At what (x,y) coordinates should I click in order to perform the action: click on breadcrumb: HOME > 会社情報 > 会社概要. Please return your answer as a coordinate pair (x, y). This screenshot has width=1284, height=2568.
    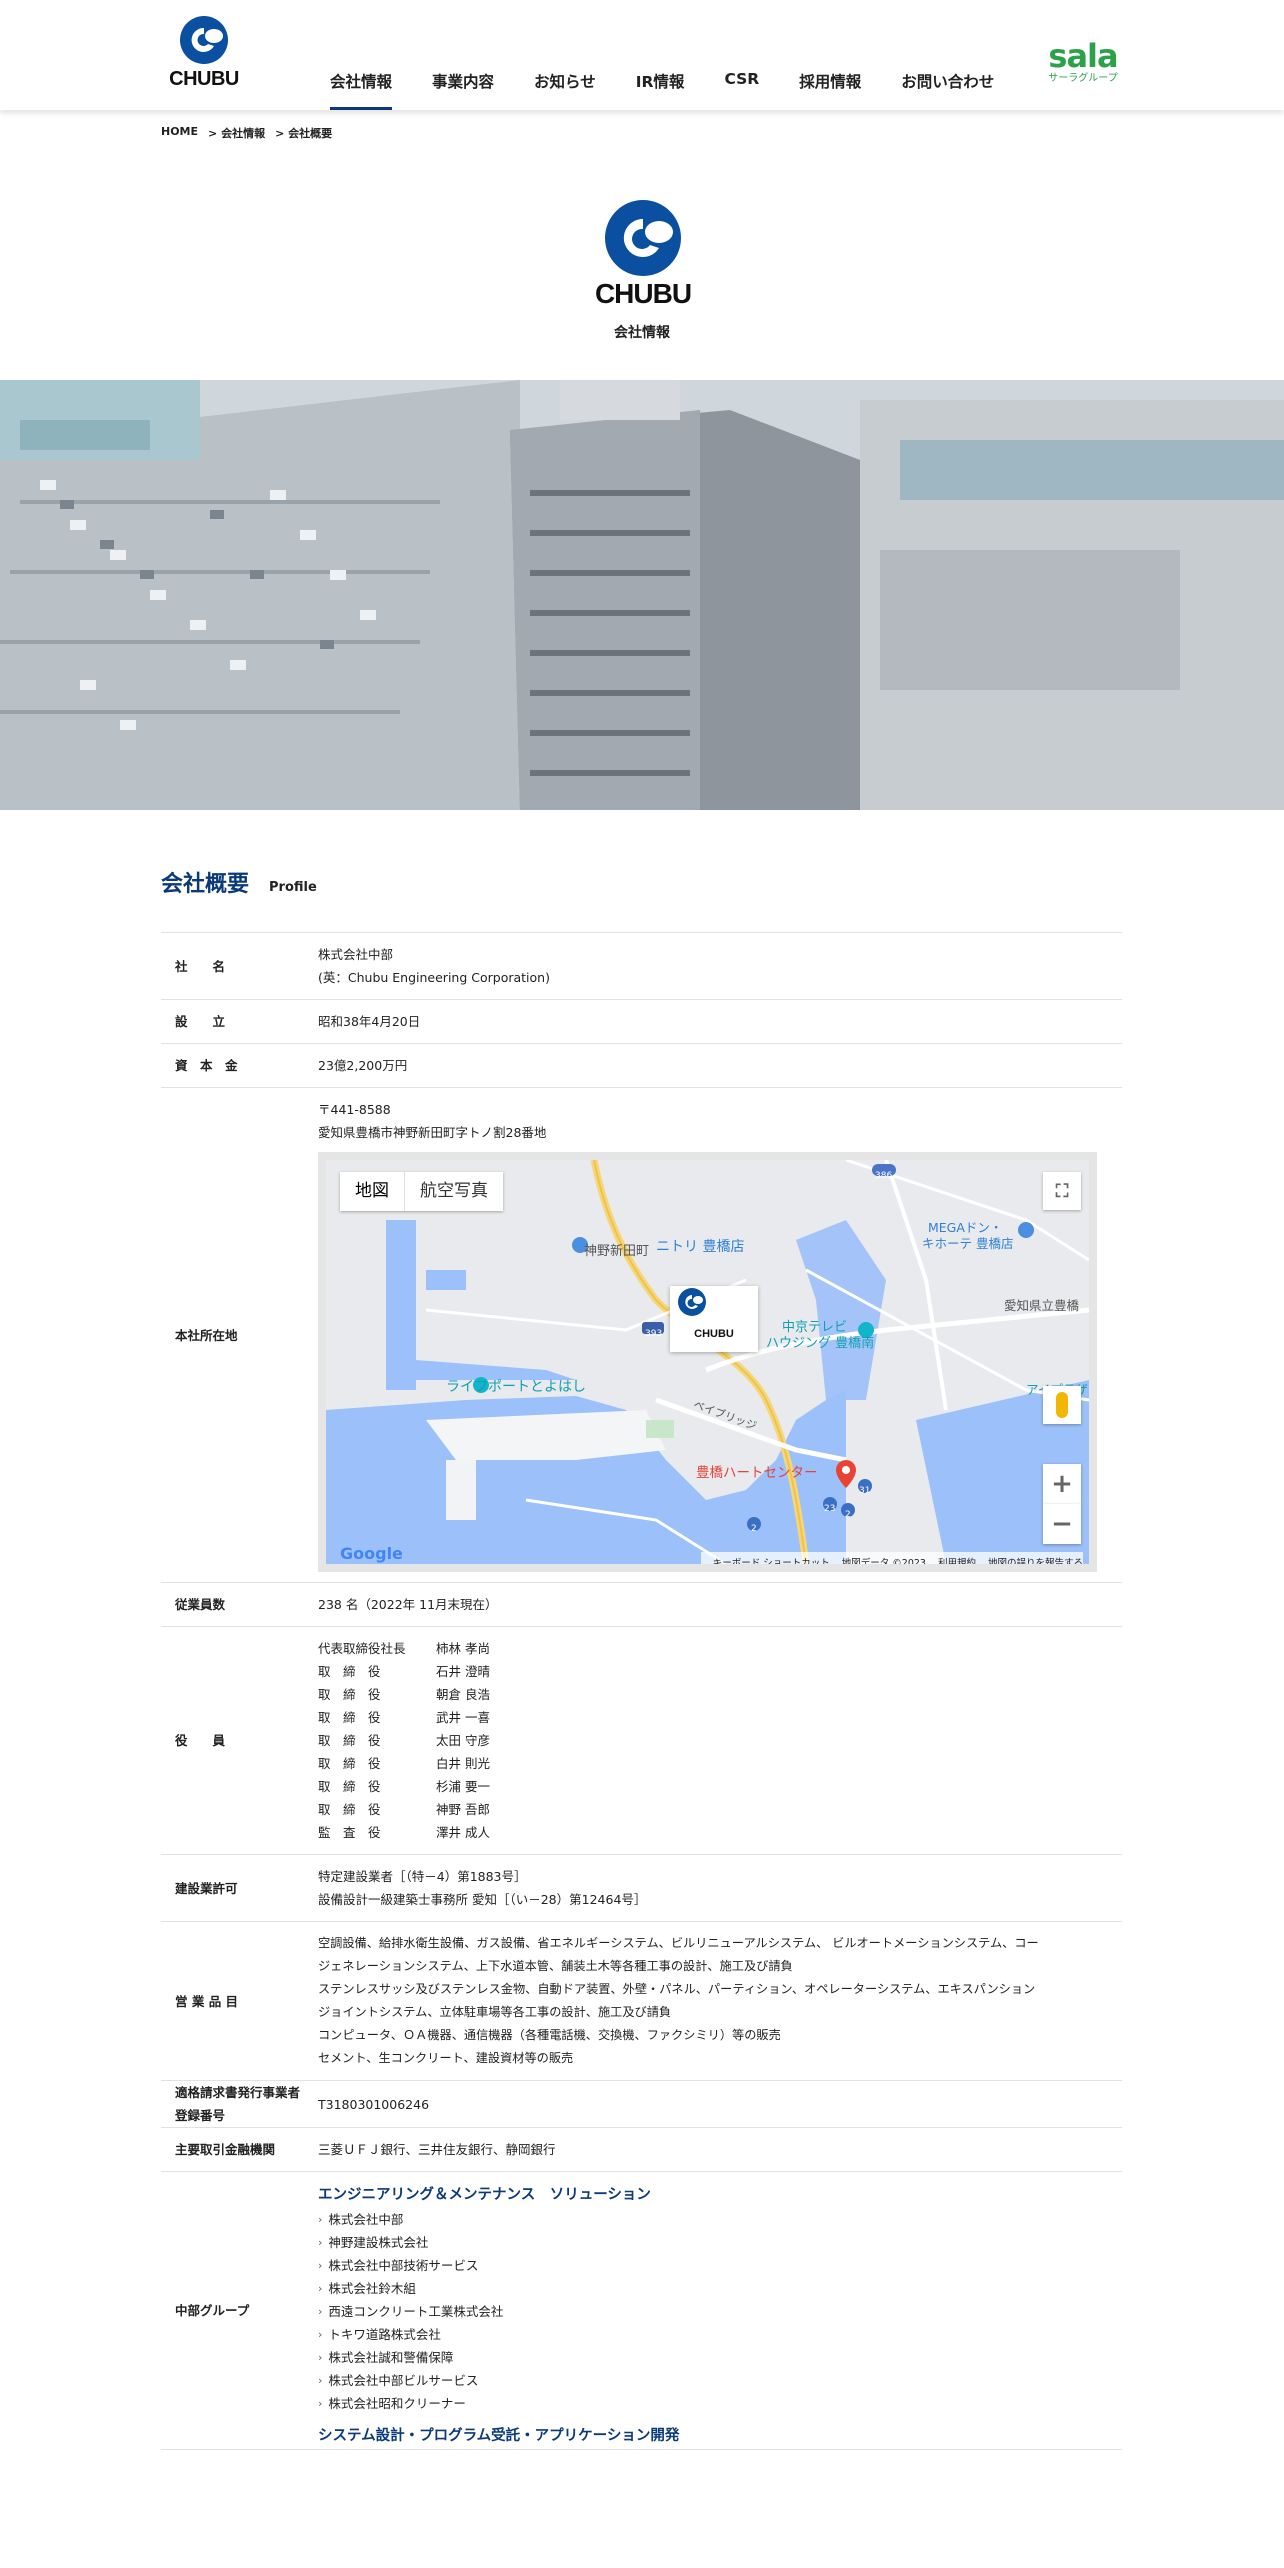
    Looking at the image, I should click on (251, 133).